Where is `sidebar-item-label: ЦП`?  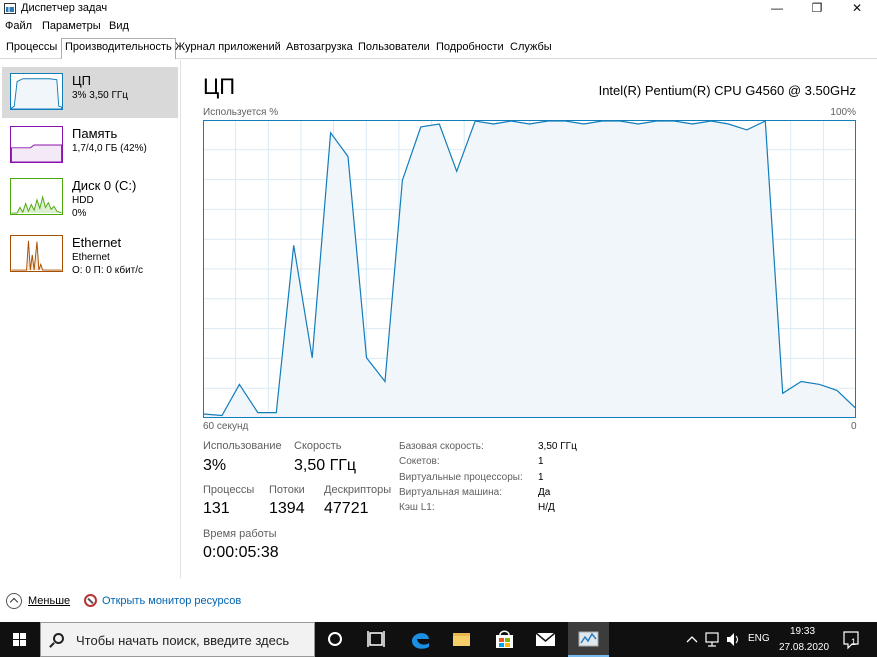 sidebar-item-label: ЦП is located at coordinates (81, 80).